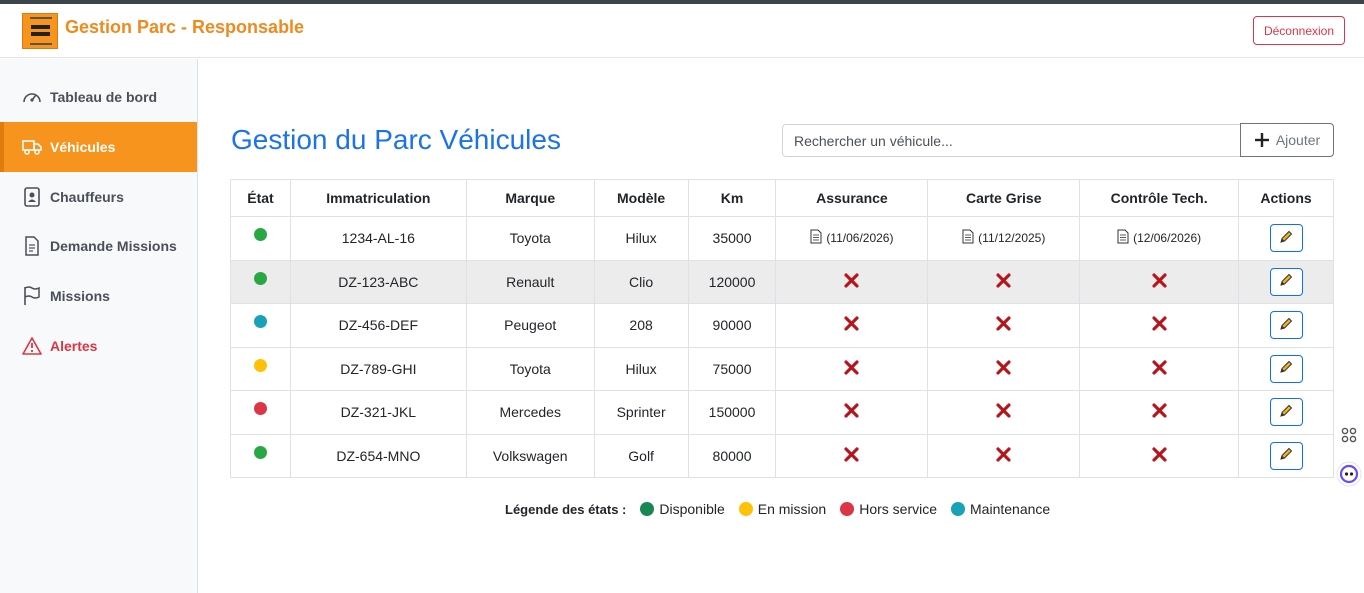 This screenshot has height=593, width=1364. What do you see at coordinates (32, 296) in the screenshot?
I see `flag-icon` at bounding box center [32, 296].